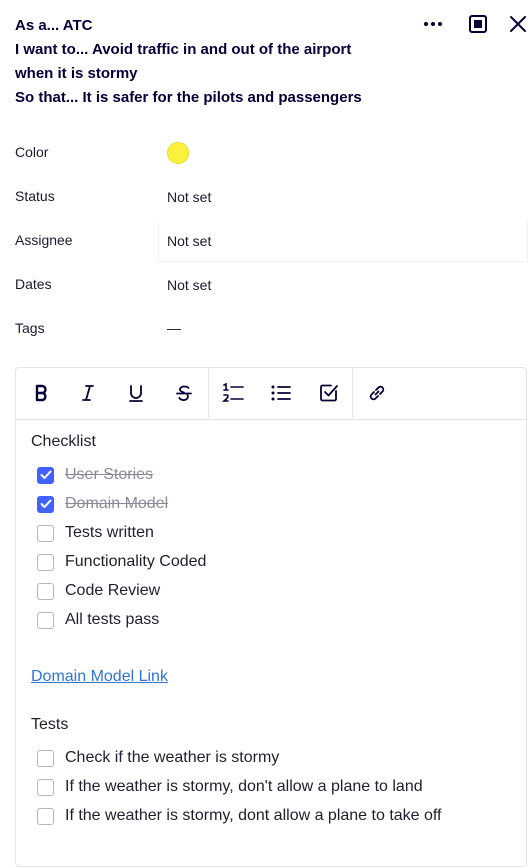  Describe the element at coordinates (30, 328) in the screenshot. I see `tags-label: Tags` at that location.